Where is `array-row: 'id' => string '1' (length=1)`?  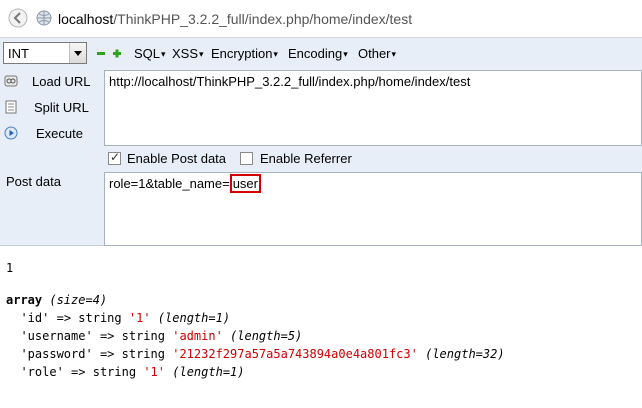 array-row: 'id' => string '1' (length=1) is located at coordinates (118, 318).